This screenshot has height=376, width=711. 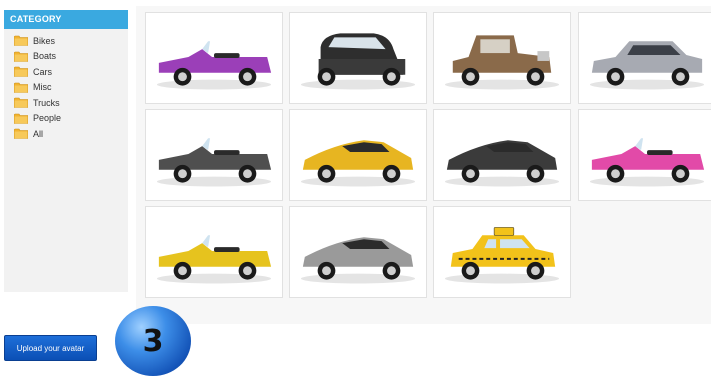 I want to click on category-item-label: Trucks, so click(x=46, y=102).